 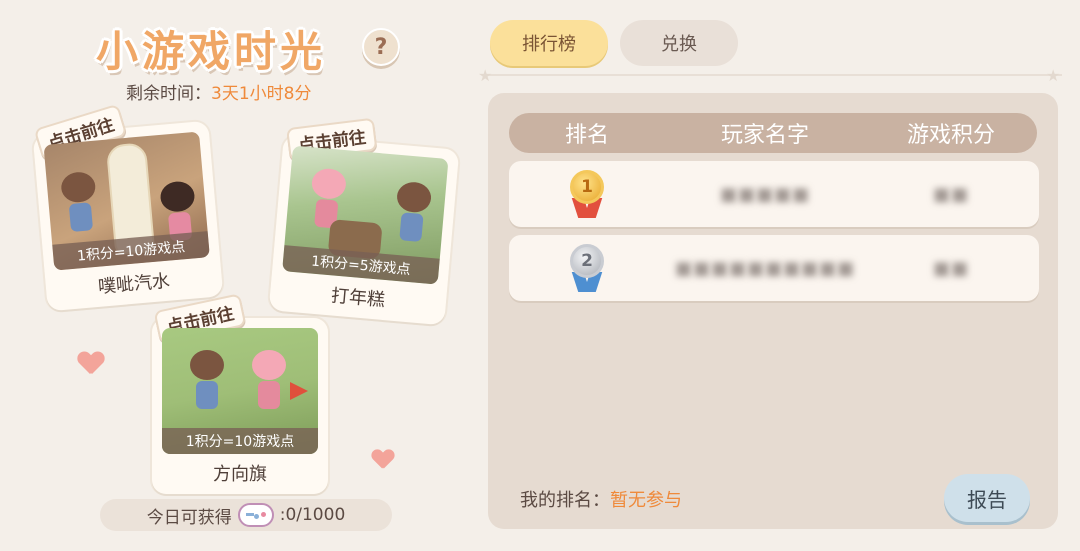 What do you see at coordinates (774, 75) in the screenshot?
I see `divider` at bounding box center [774, 75].